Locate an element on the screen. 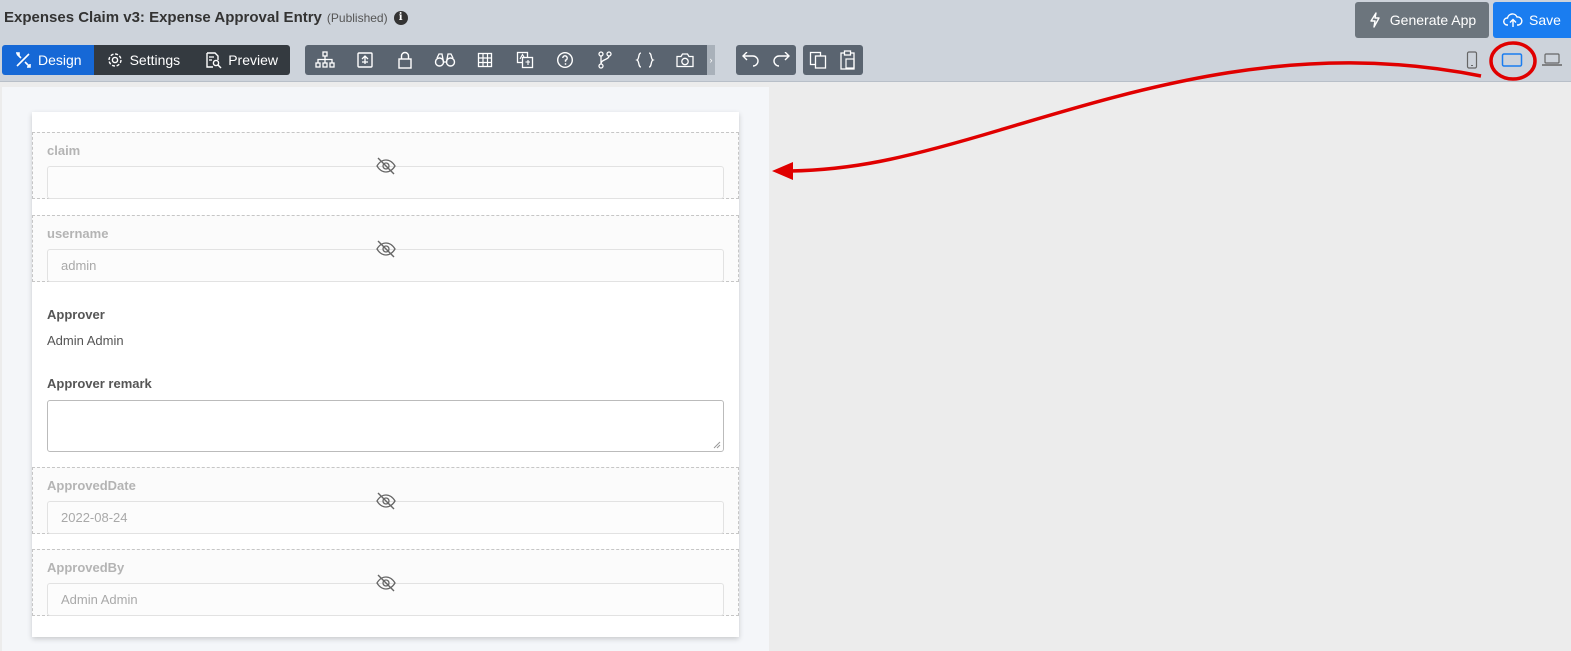 The image size is (1571, 651). paste-button is located at coordinates (848, 60).